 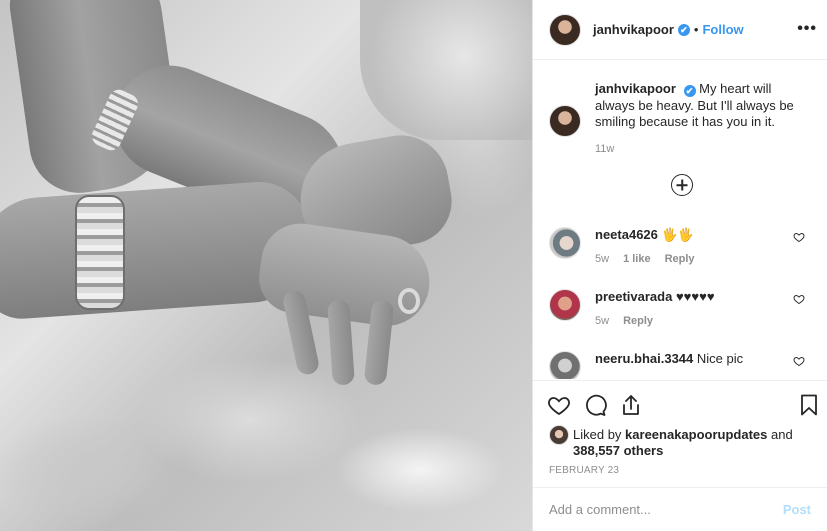 I want to click on likes-prefix: Liked by, so click(x=597, y=434).